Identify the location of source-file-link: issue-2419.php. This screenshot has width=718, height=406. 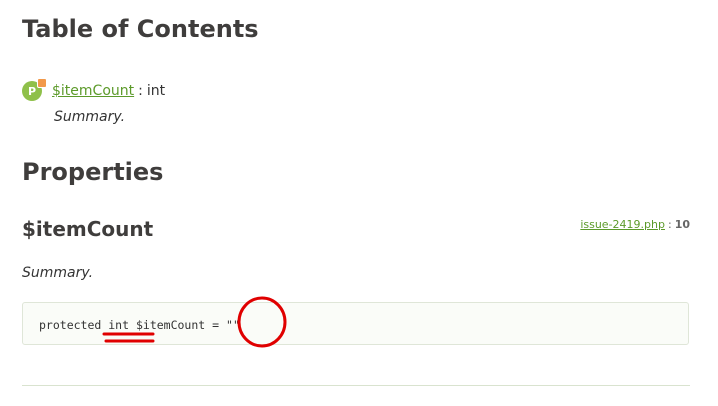
(622, 224).